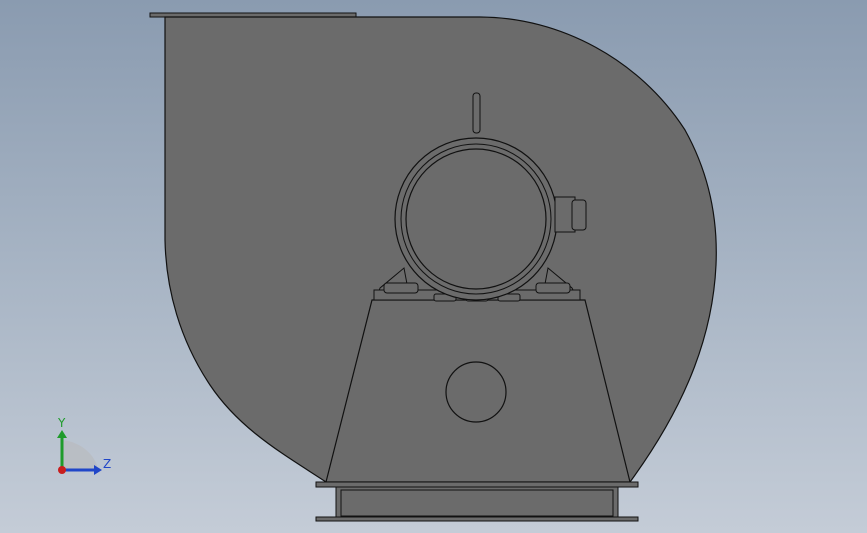 Image resolution: width=867 pixels, height=533 pixels. Describe the element at coordinates (62, 470) in the screenshot. I see `x-axis-dot` at that location.